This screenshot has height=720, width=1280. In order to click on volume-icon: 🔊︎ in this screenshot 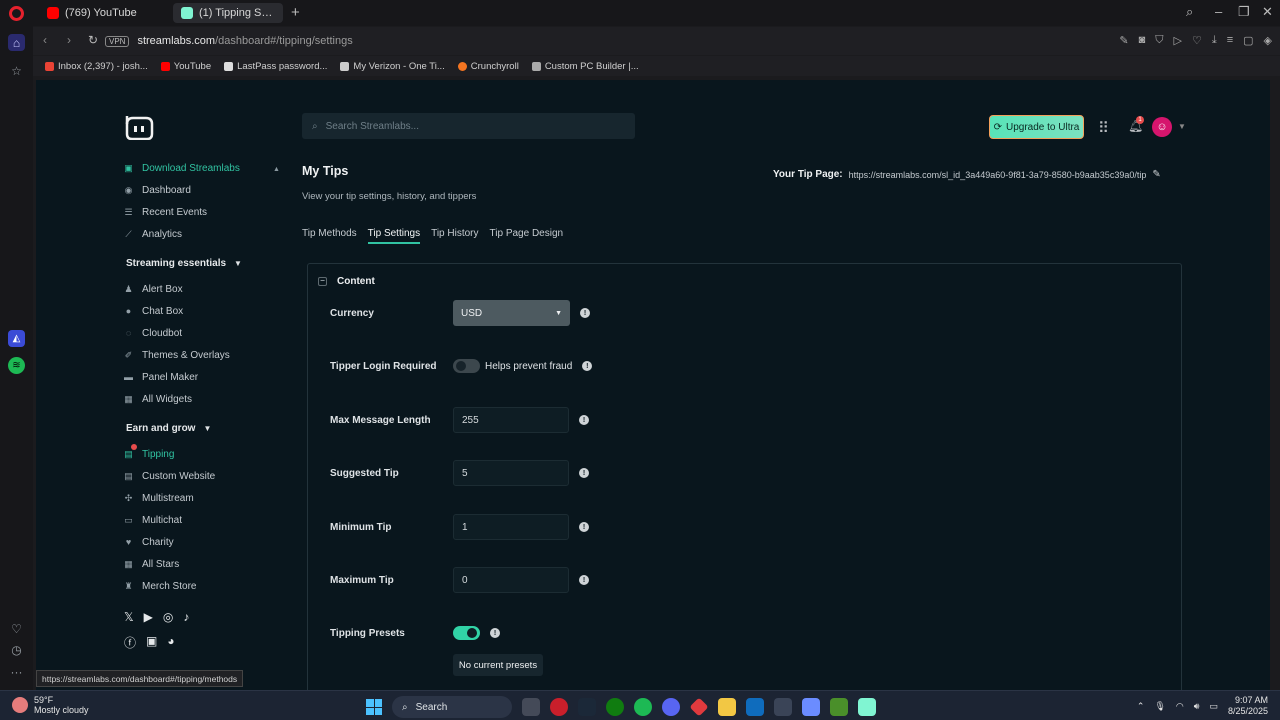, I will do `click(1197, 706)`.